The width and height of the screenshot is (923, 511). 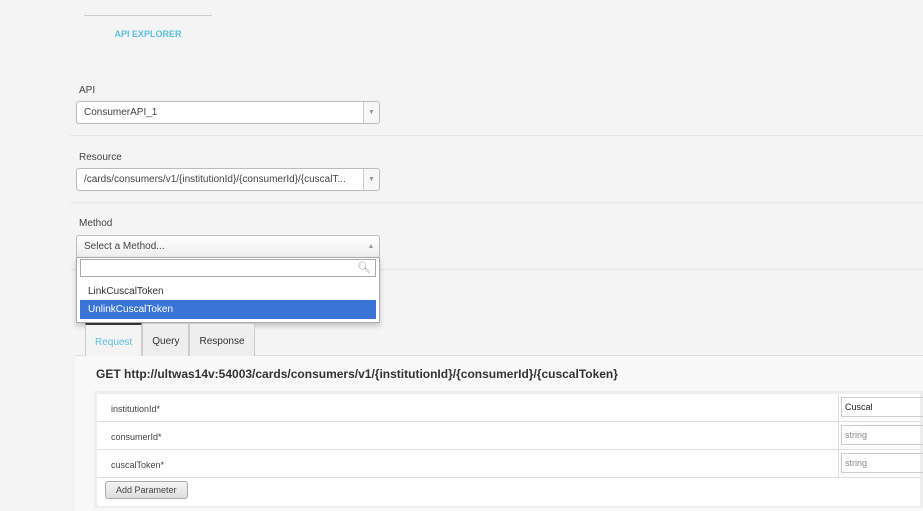 What do you see at coordinates (138, 465) in the screenshot?
I see `param-name: cuscalToken*` at bounding box center [138, 465].